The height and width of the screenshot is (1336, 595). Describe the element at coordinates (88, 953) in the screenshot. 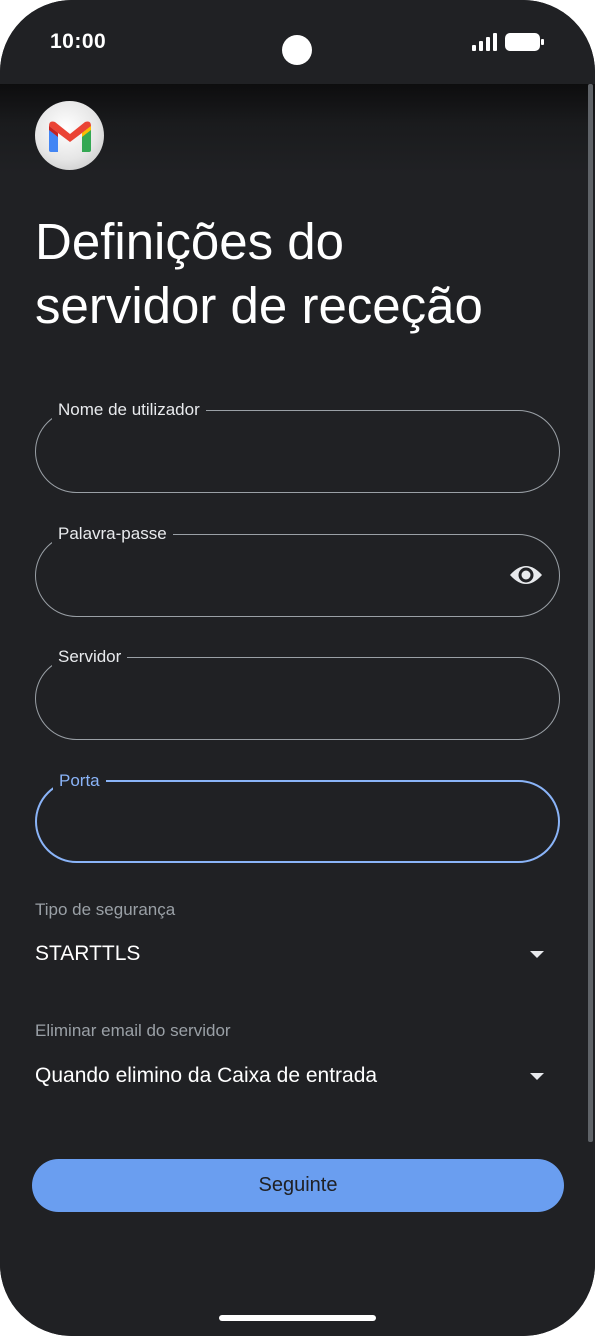

I see `security-type-value: STARTTLS` at that location.